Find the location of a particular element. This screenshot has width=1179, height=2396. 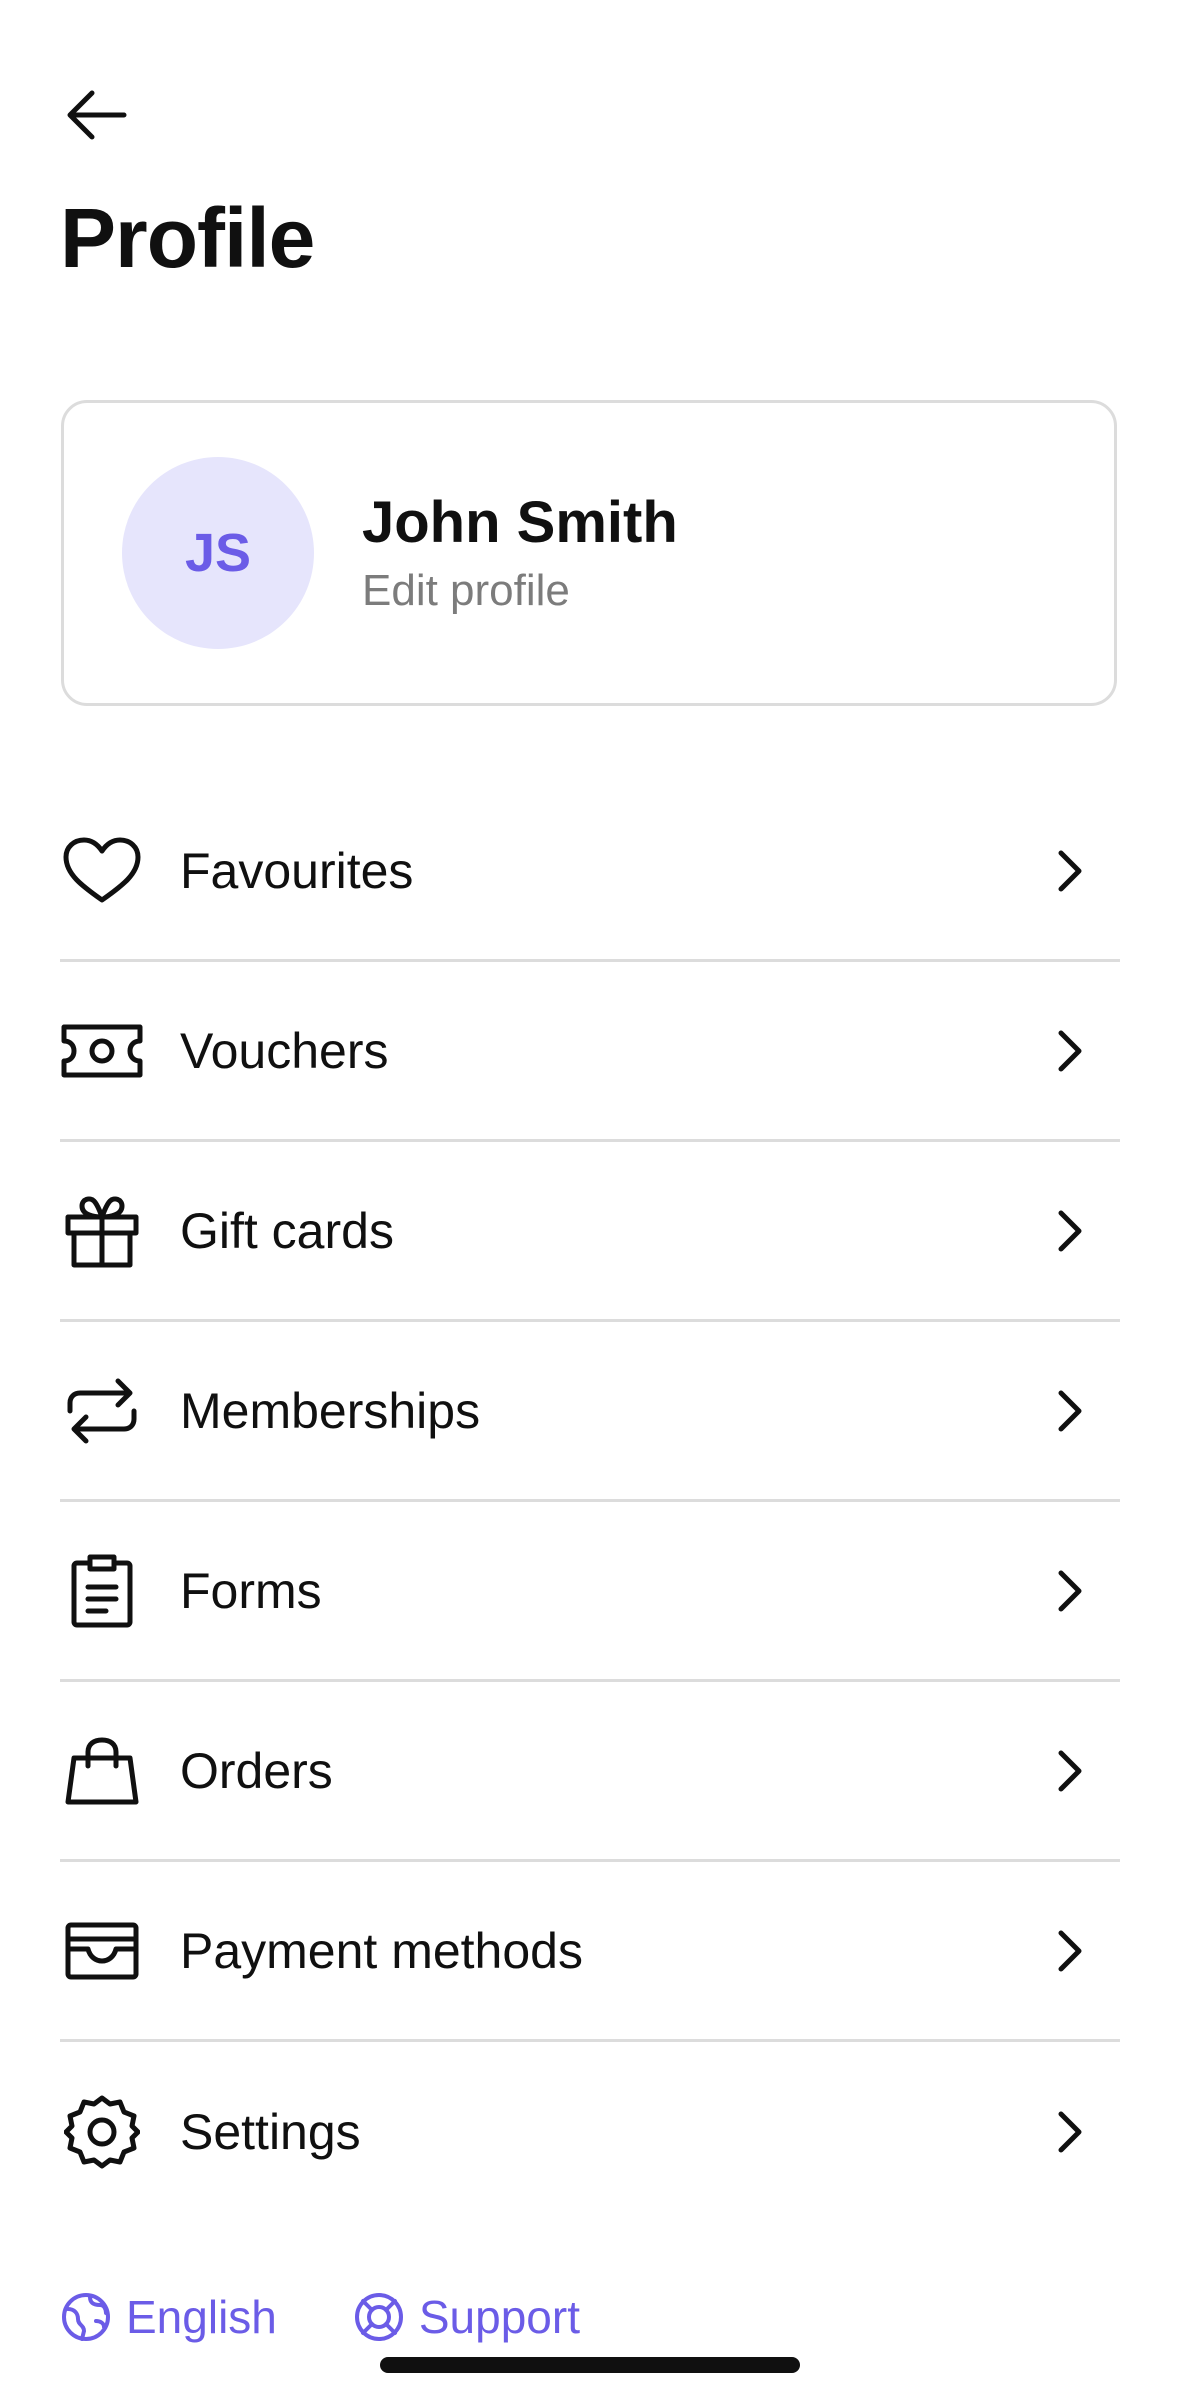

avatar-initials: JS is located at coordinates (218, 553).